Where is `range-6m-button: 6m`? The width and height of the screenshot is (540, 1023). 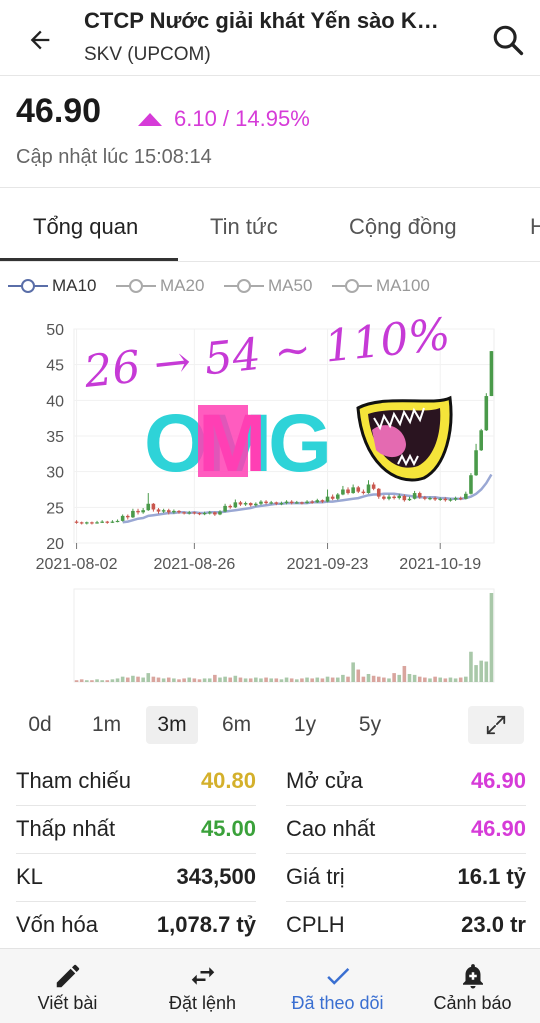
range-6m-button: 6m is located at coordinates (236, 725).